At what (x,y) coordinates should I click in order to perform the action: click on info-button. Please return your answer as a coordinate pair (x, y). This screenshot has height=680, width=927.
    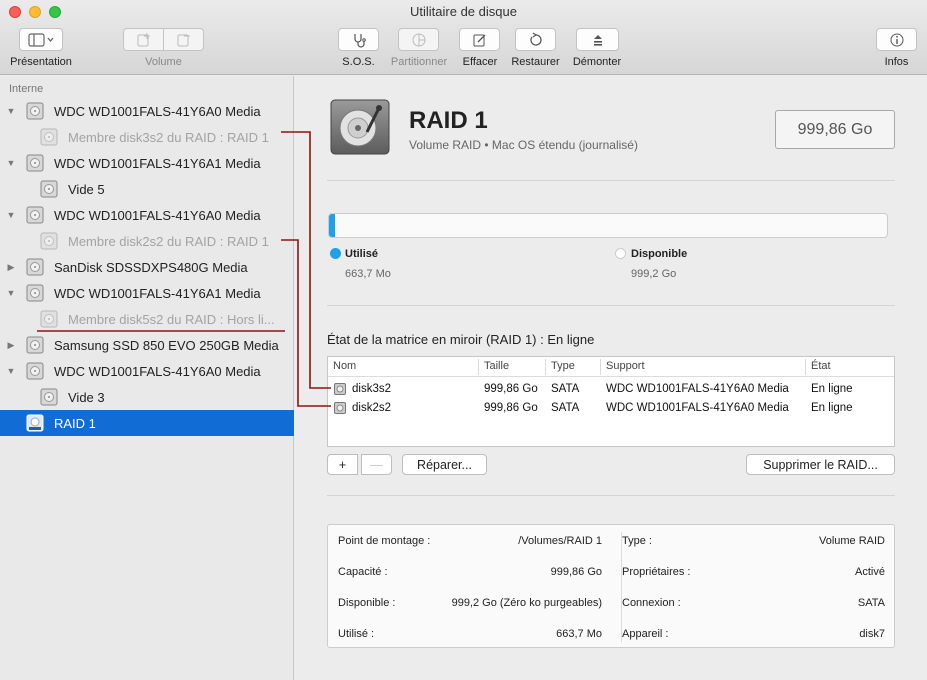
    Looking at the image, I should click on (896, 39).